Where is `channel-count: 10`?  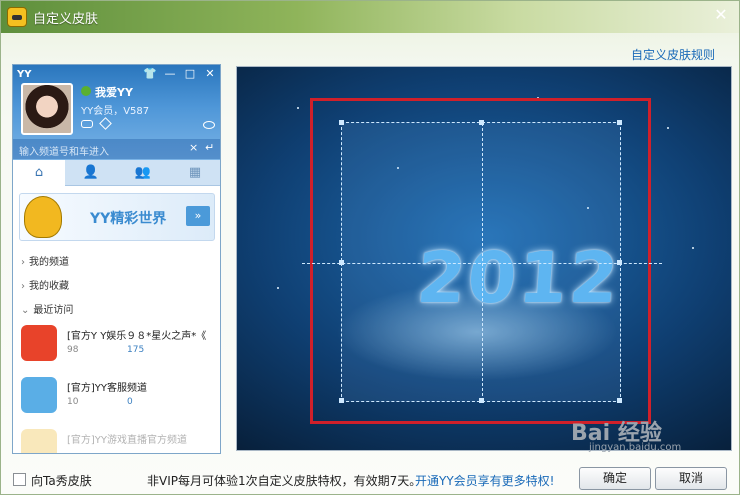 channel-count: 10 is located at coordinates (73, 402).